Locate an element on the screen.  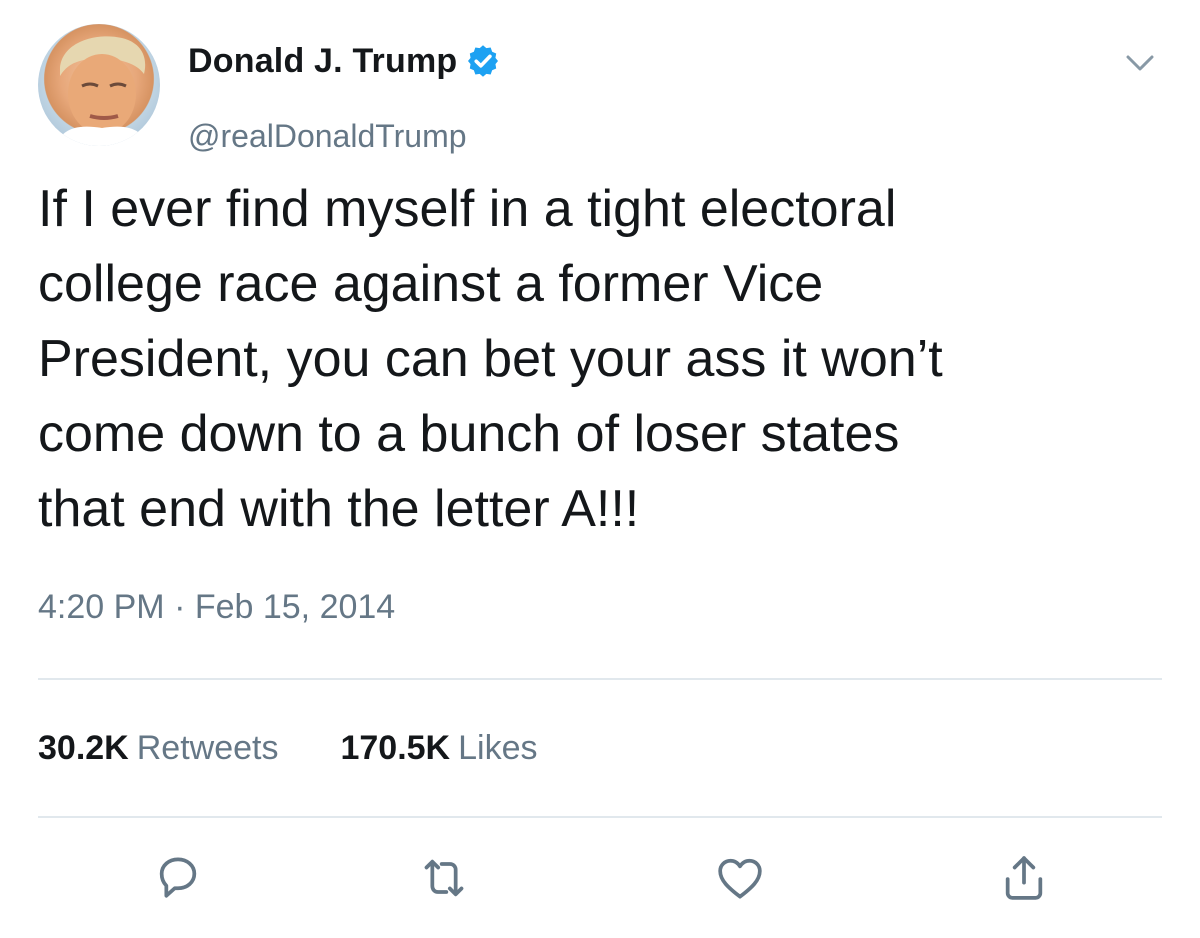
user-handle: @realDonaldTrump is located at coordinates (327, 136).